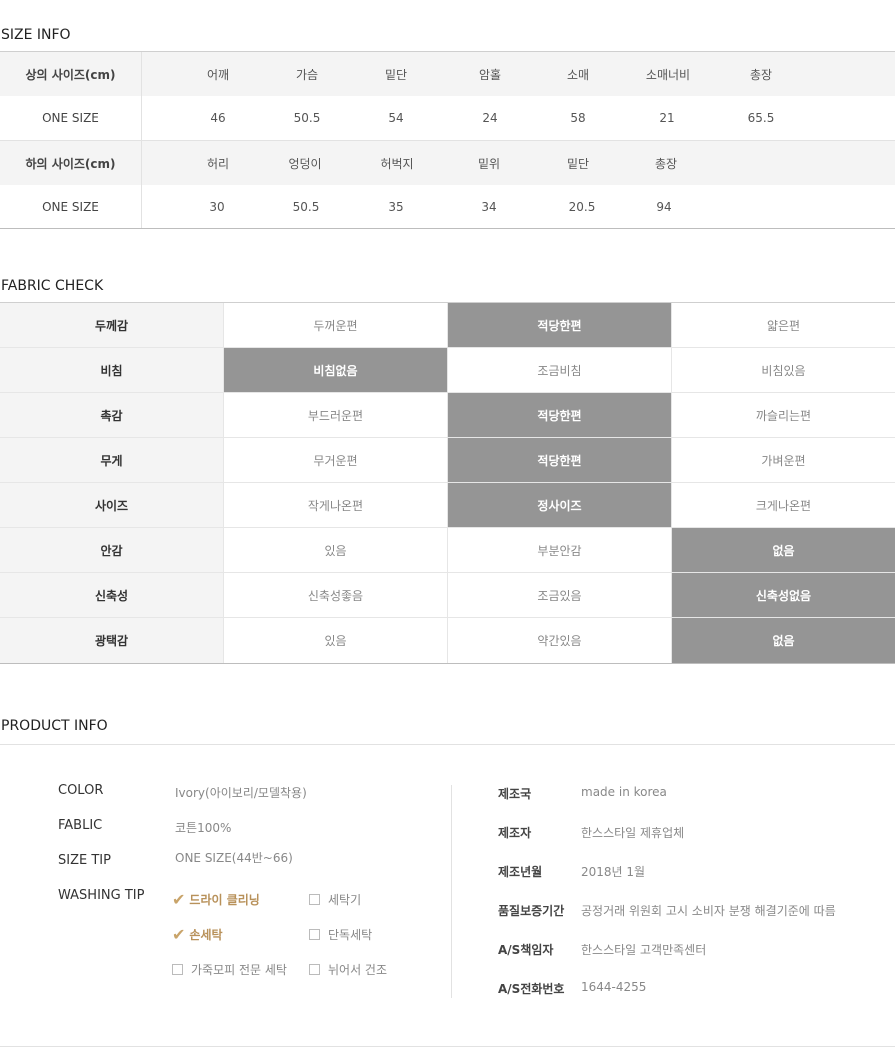  Describe the element at coordinates (560, 370) in the screenshot. I see `fabric-option: 조금비침` at that location.